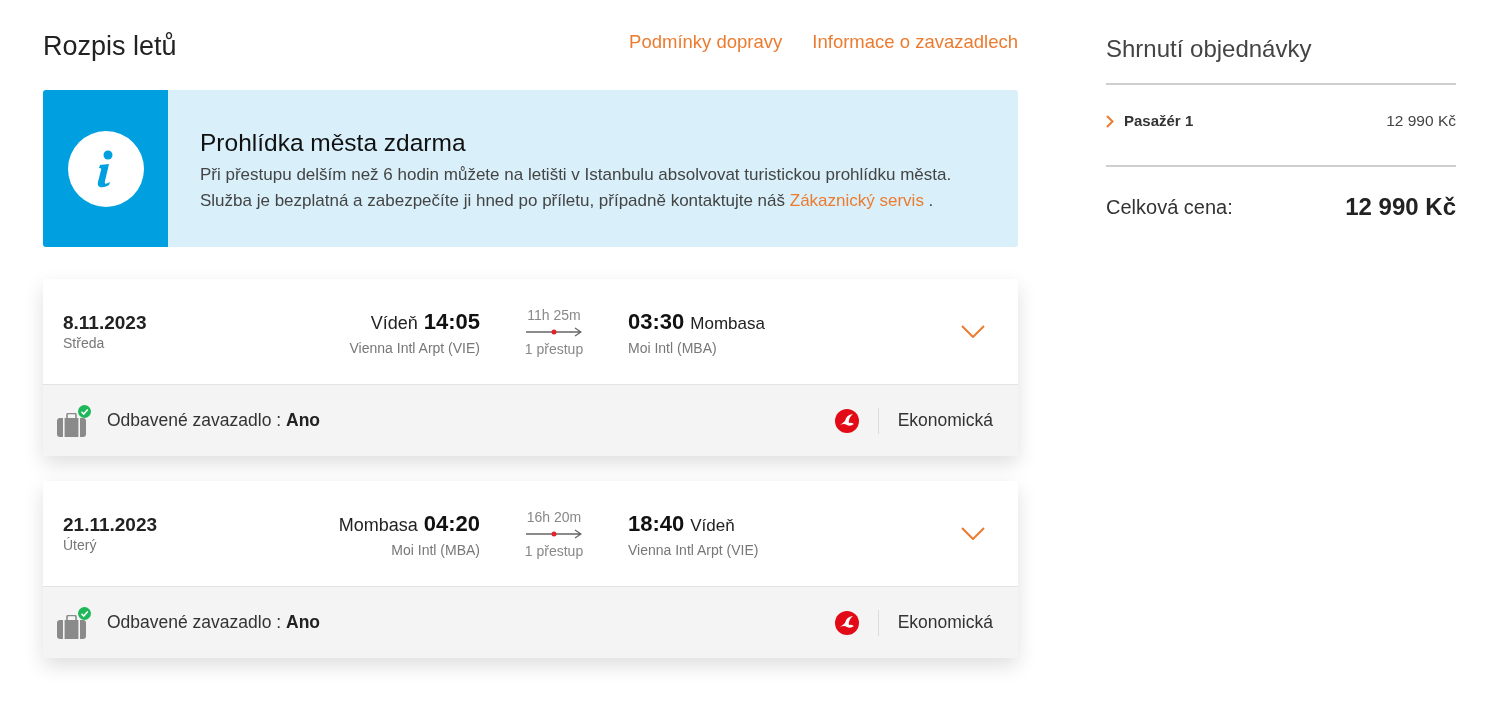  I want to click on departure-time: 04:20, so click(451, 524).